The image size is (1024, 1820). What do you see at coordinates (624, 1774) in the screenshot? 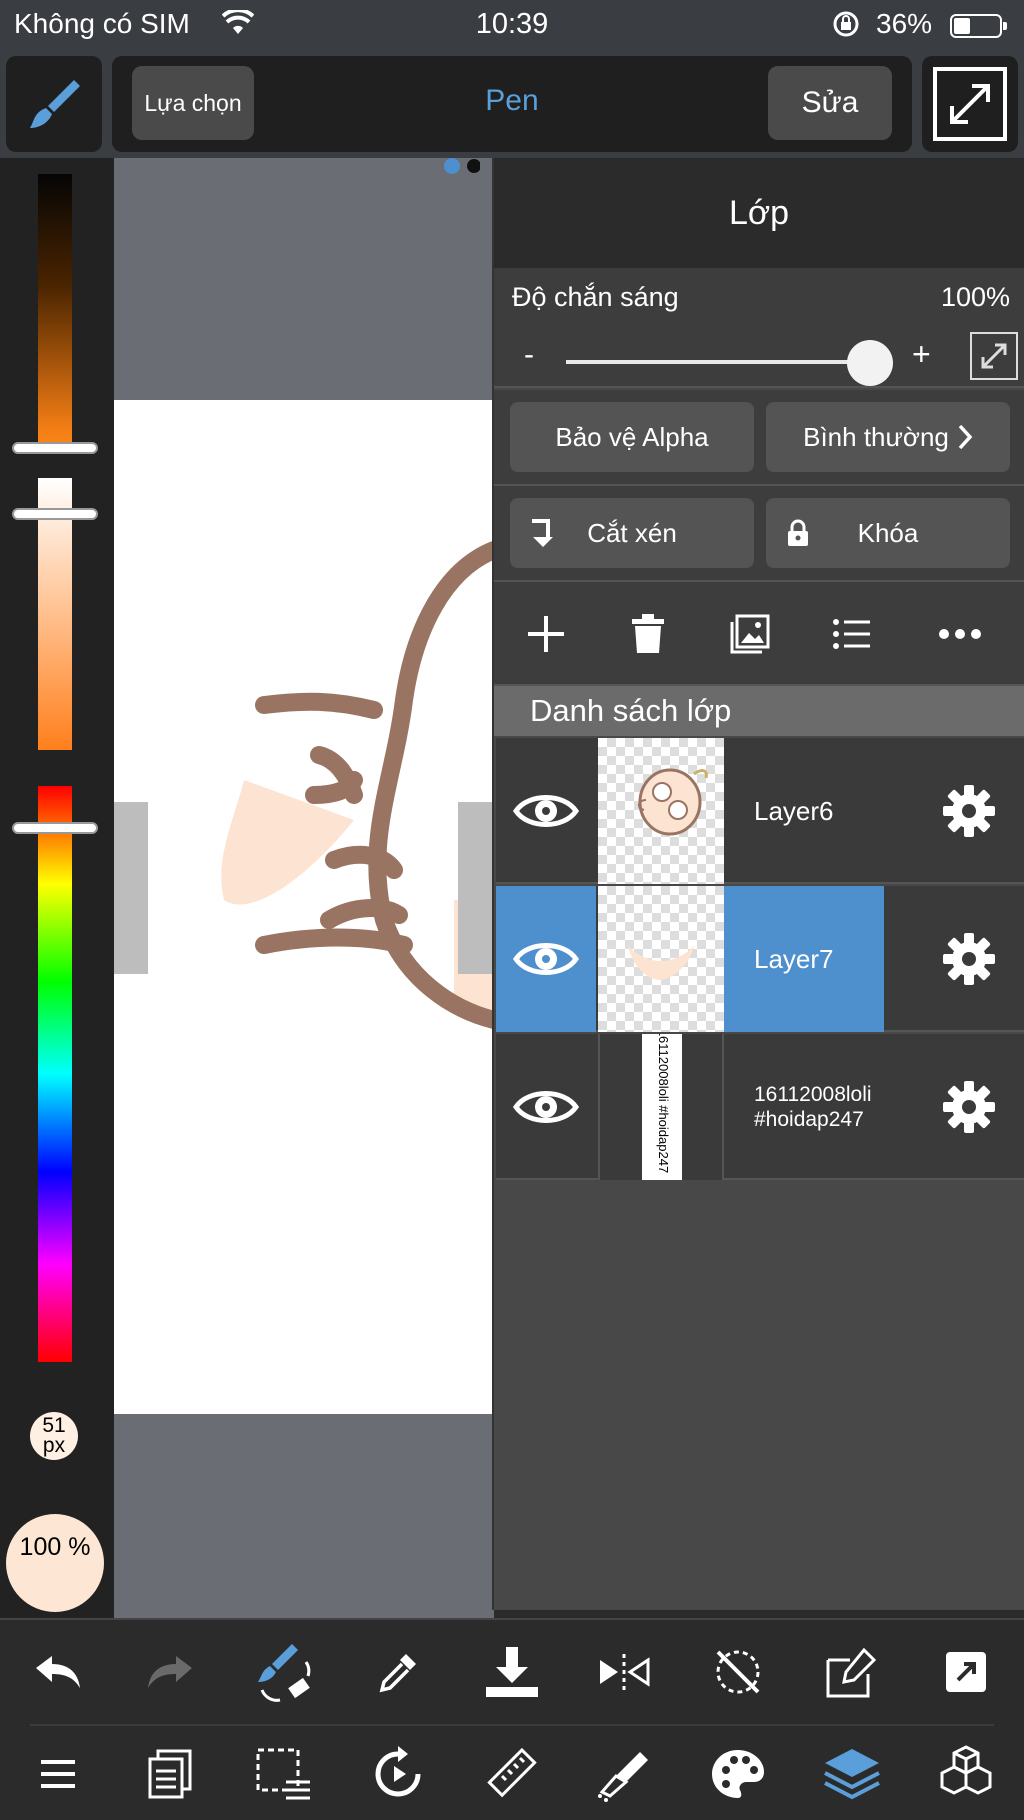
I see `material-button` at bounding box center [624, 1774].